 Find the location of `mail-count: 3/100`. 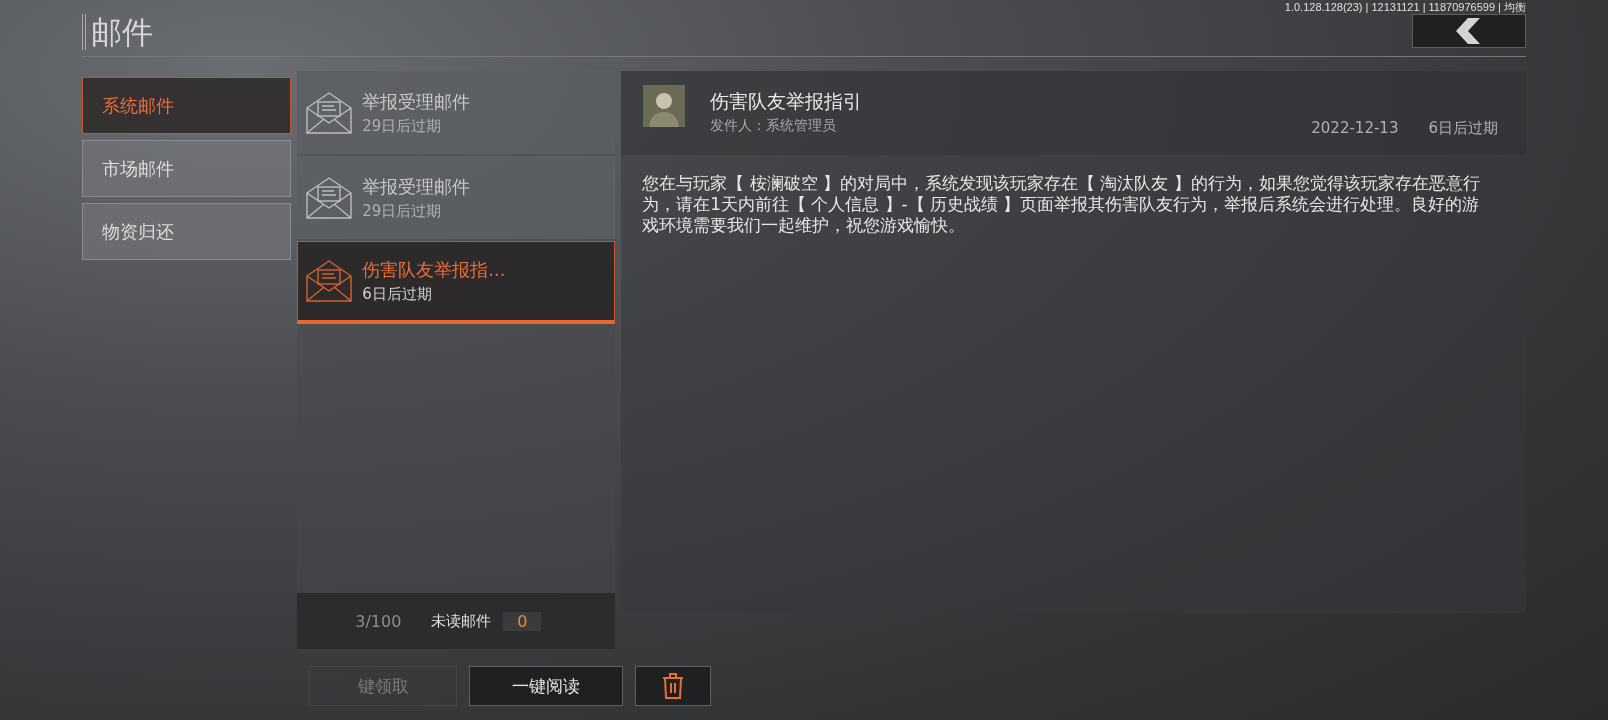

mail-count: 3/100 is located at coordinates (379, 621).